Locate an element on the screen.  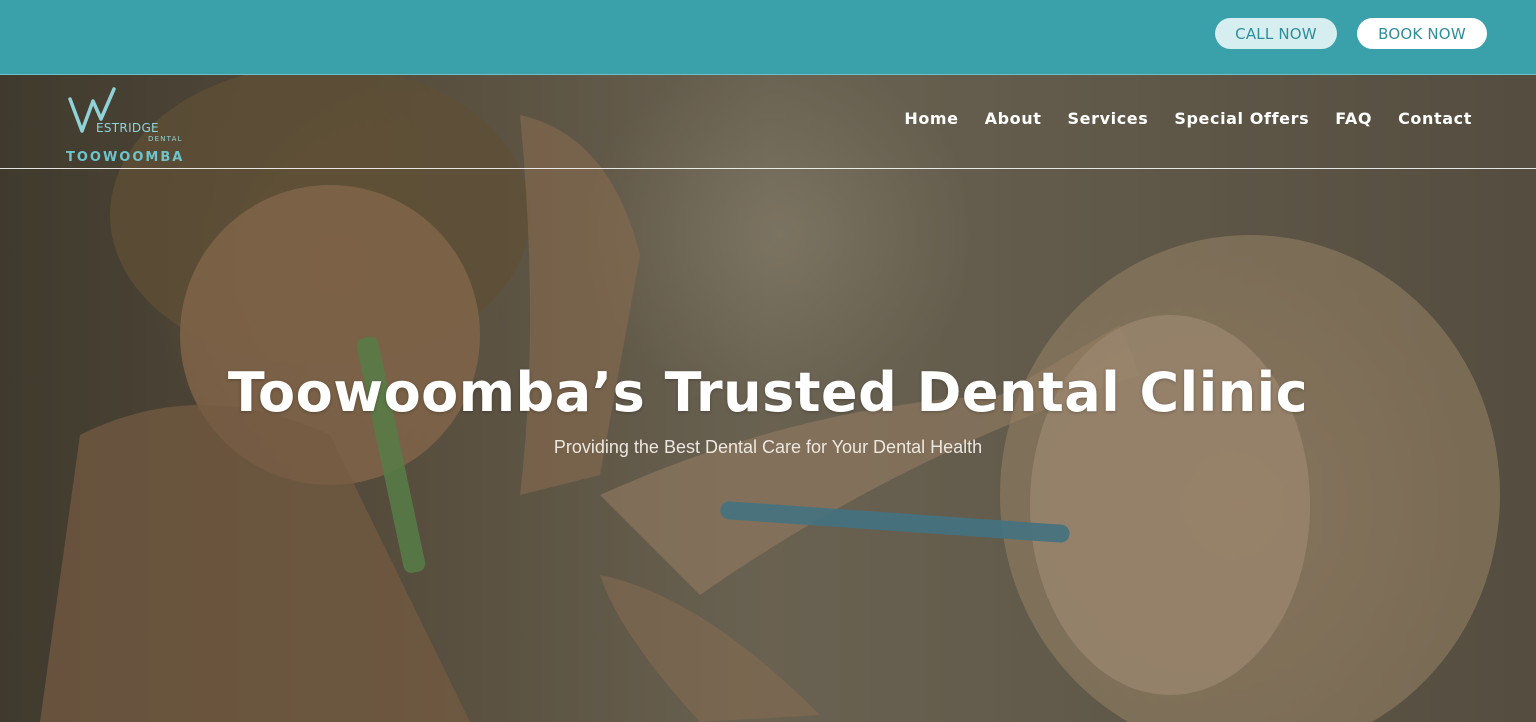
book-now-button: BOOK NOW is located at coordinates (1422, 33).